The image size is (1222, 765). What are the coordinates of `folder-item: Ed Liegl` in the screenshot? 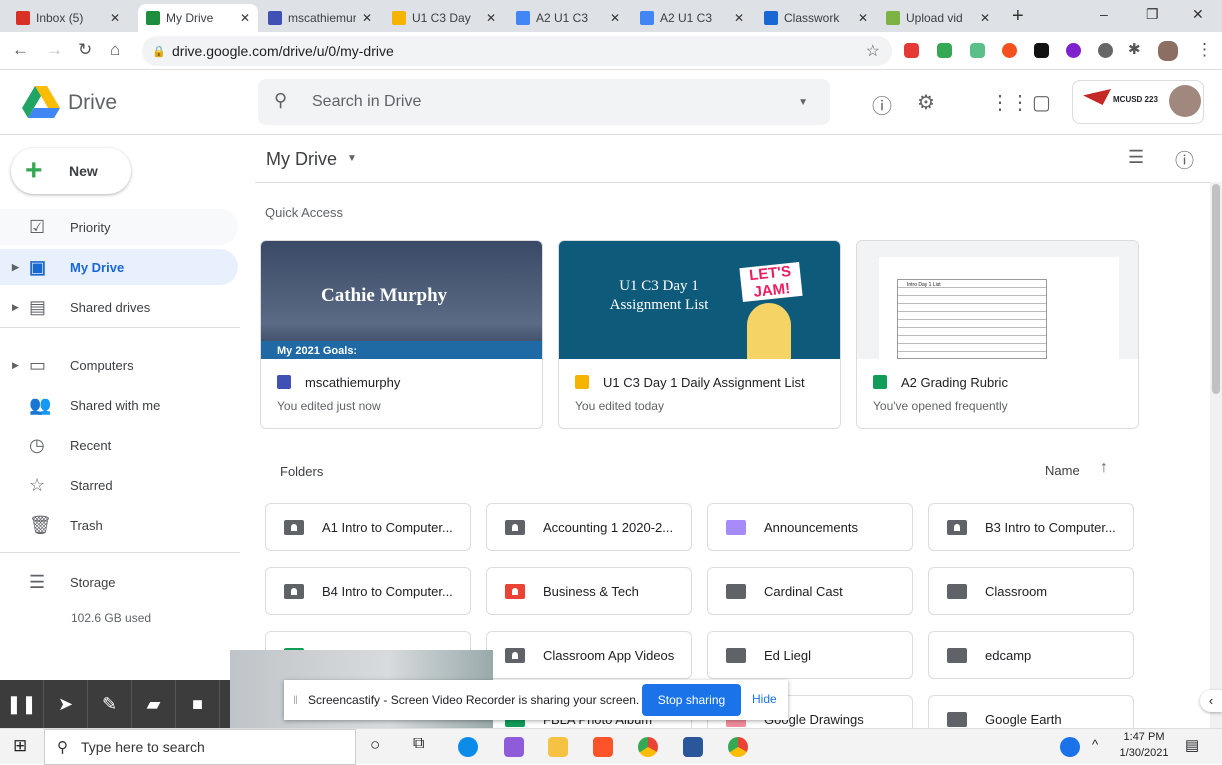 It's located at (810, 655).